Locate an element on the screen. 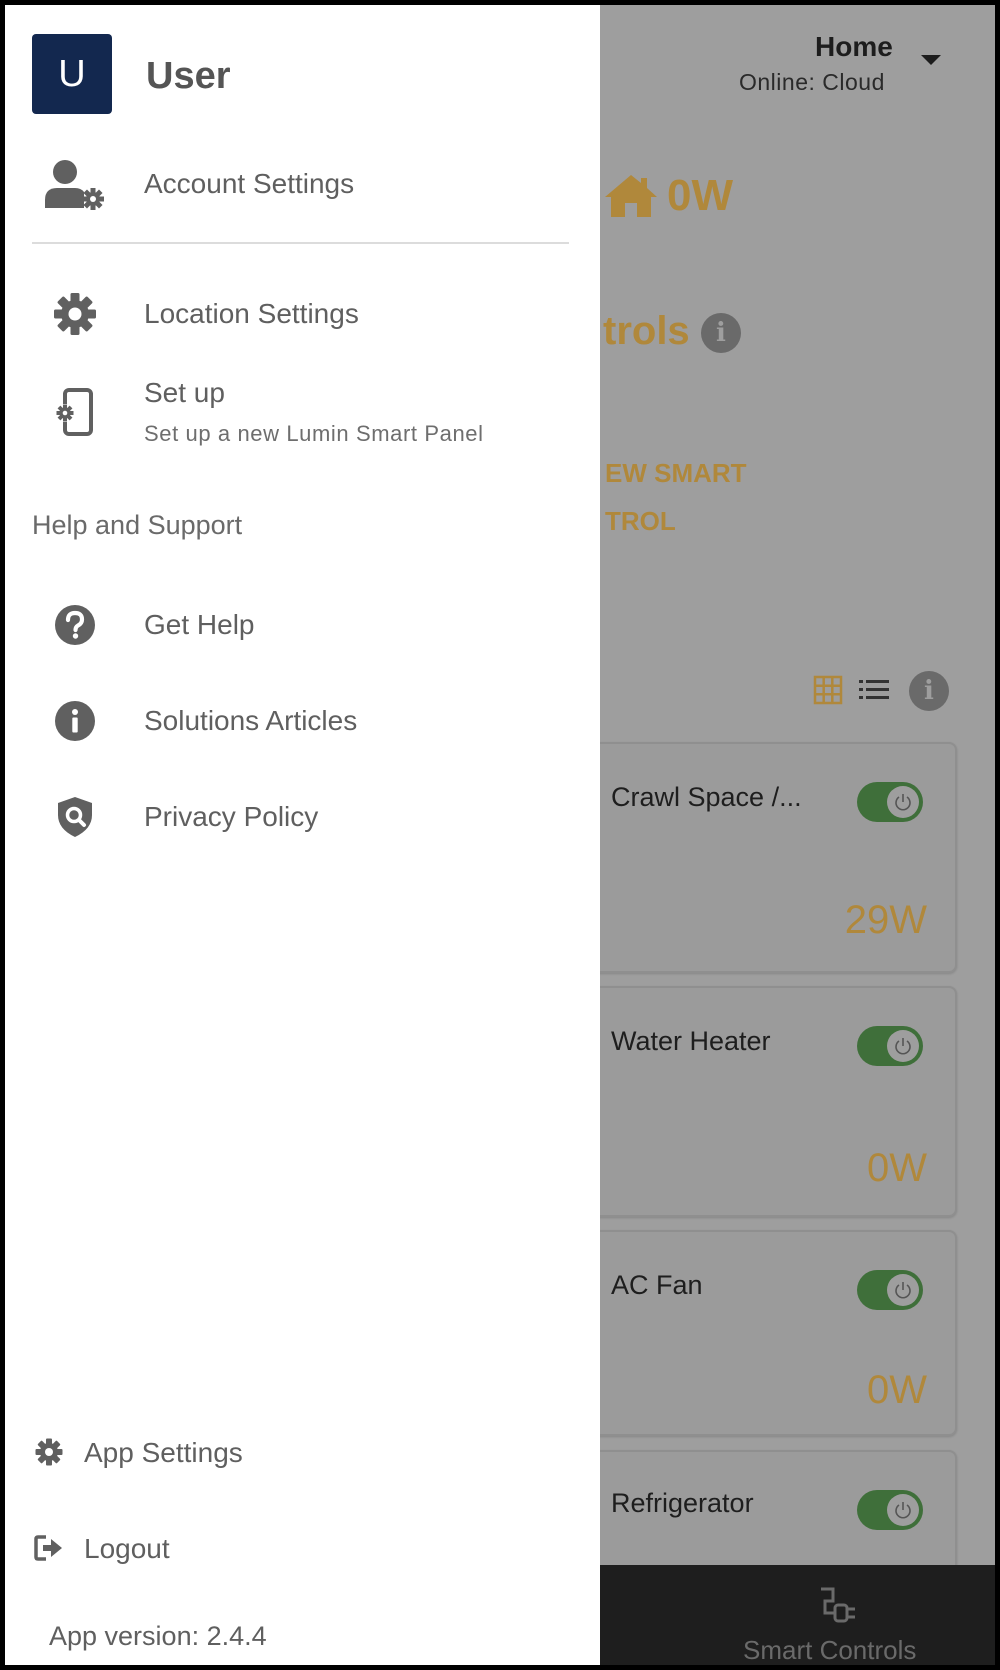 The image size is (1000, 1670). location-name: Home is located at coordinates (854, 47).